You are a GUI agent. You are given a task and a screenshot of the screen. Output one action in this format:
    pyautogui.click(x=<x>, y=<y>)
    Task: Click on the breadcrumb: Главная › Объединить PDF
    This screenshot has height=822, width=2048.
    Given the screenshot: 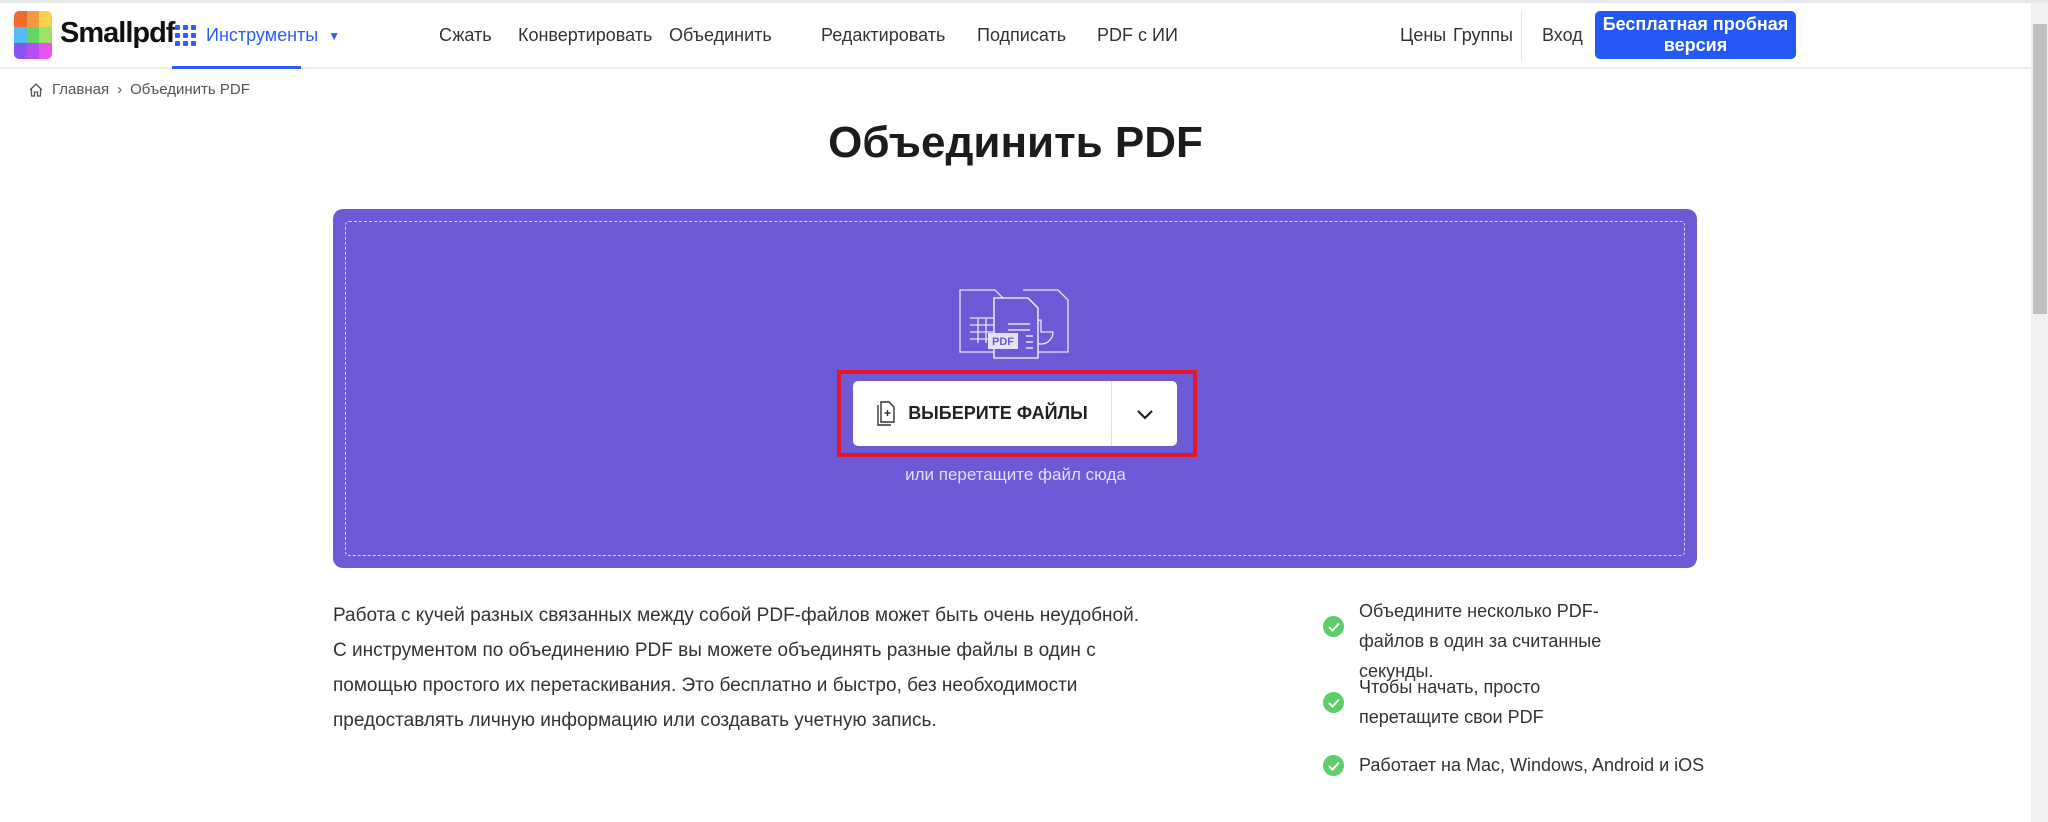 What is the action you would take?
    pyautogui.click(x=139, y=89)
    